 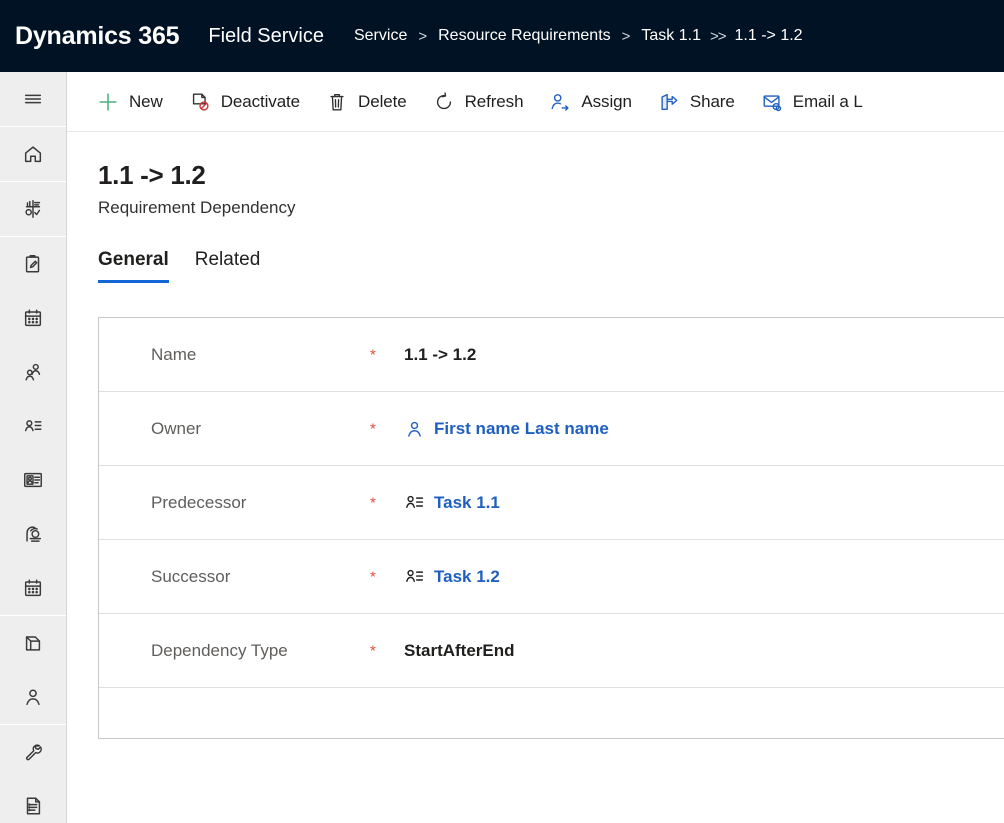 I want to click on sidebar-item-home, so click(x=33, y=154).